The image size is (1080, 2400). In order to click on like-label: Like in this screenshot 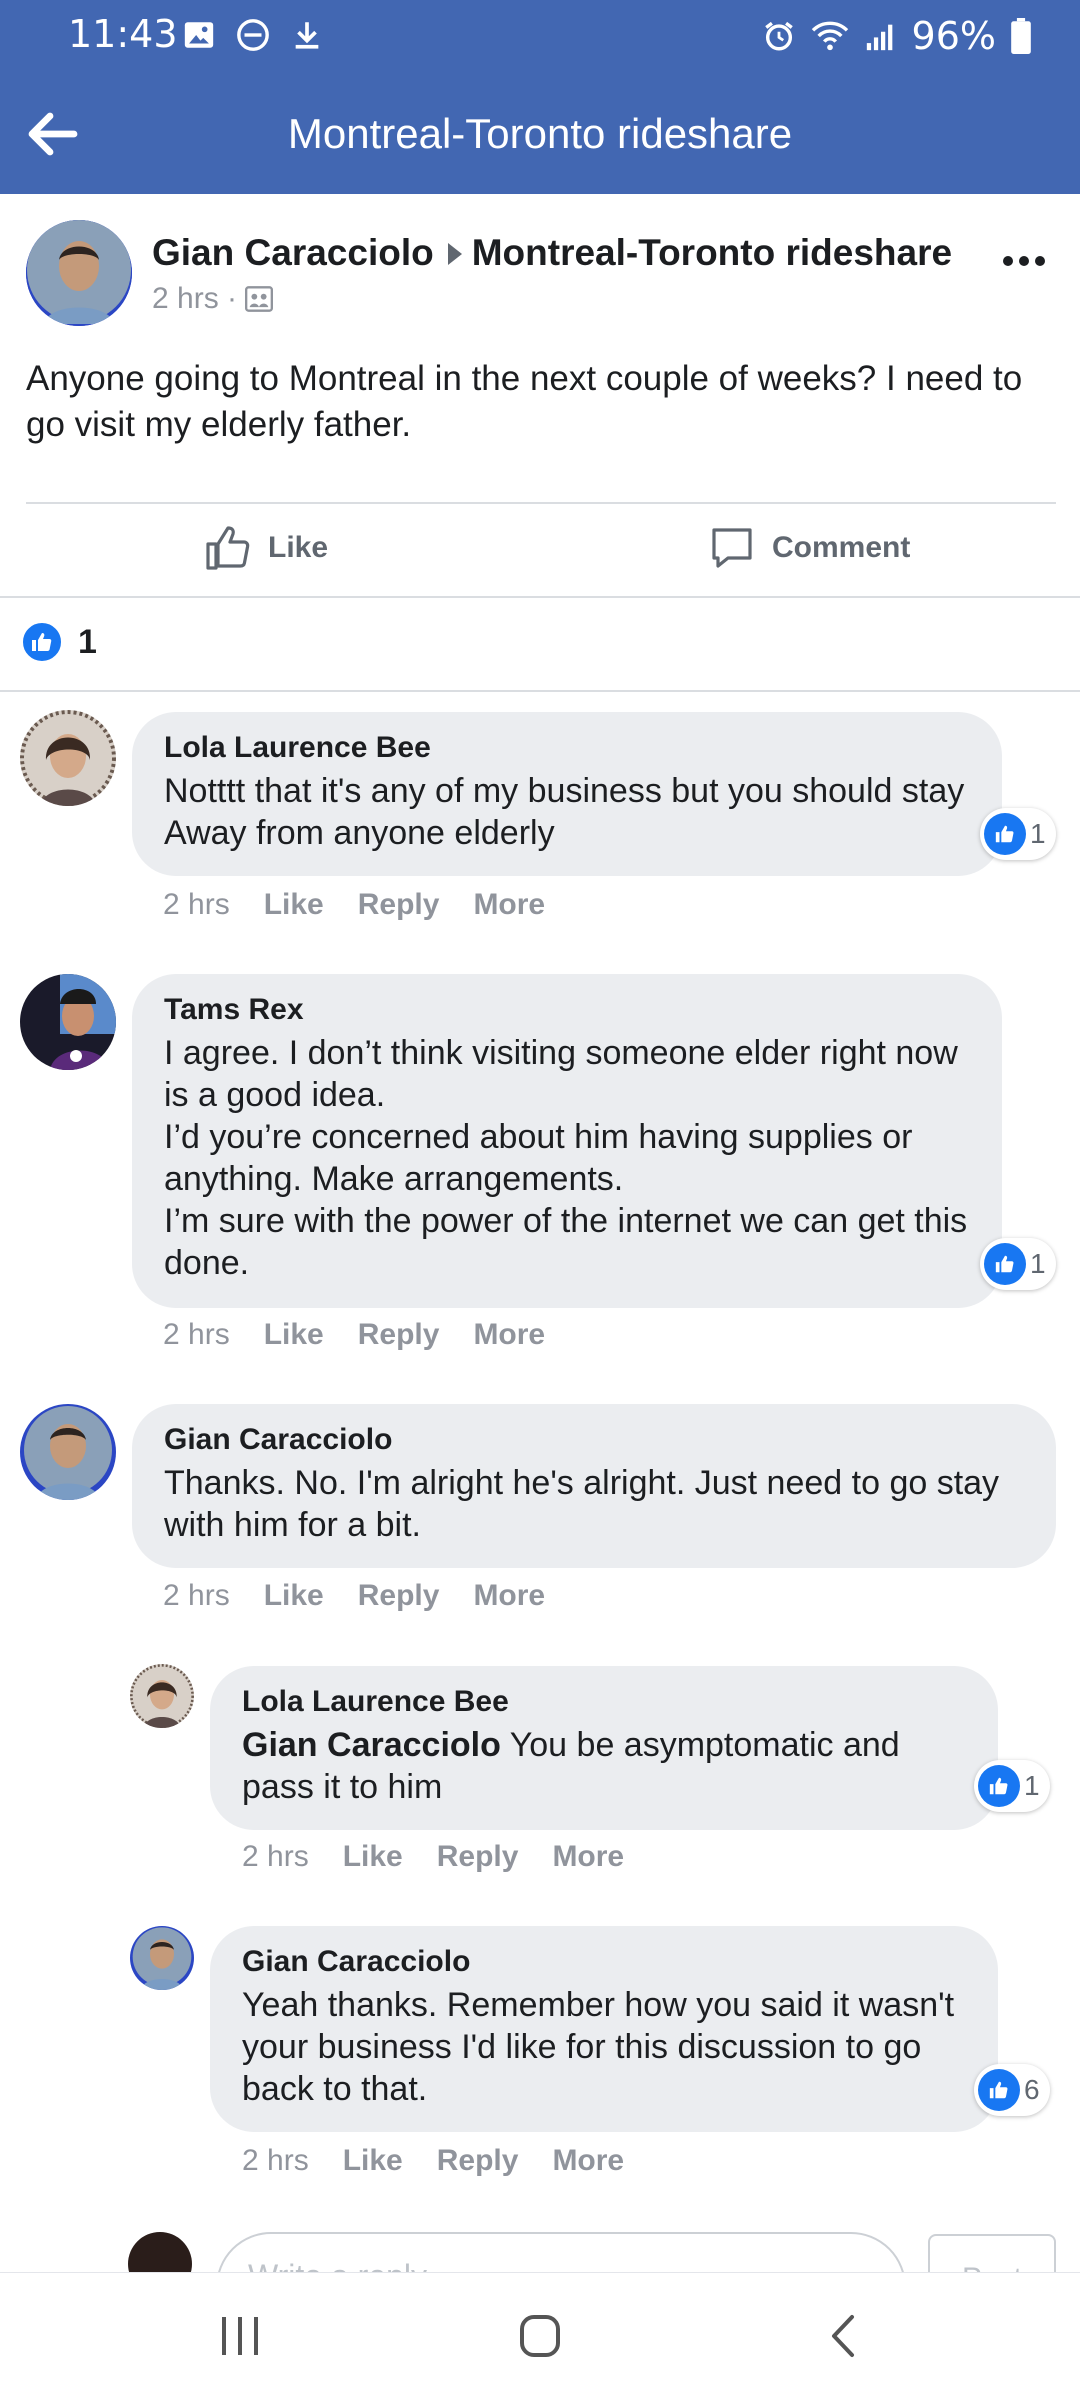, I will do `click(298, 547)`.